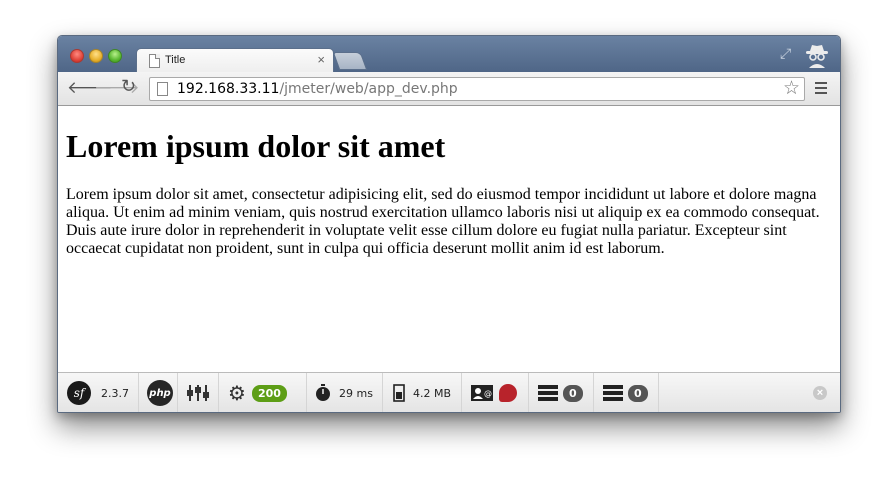 The image size is (896, 490). I want to click on sliders-icon, so click(198, 393).